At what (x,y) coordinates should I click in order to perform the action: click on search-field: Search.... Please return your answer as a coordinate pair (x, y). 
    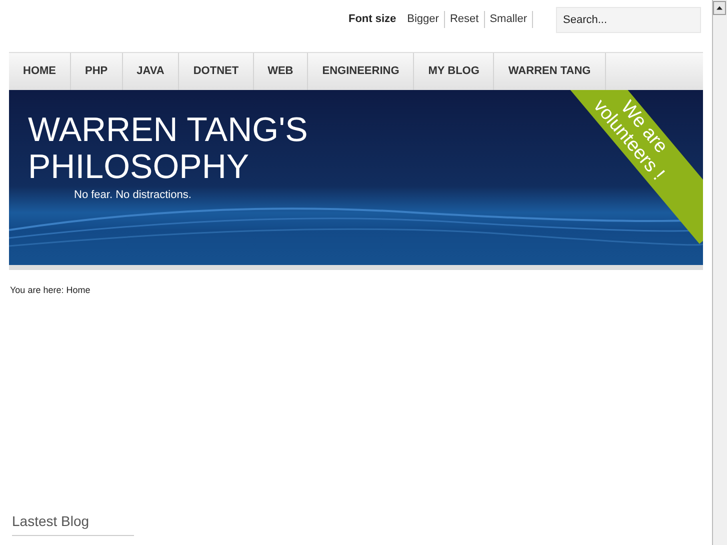
    Looking at the image, I should click on (628, 20).